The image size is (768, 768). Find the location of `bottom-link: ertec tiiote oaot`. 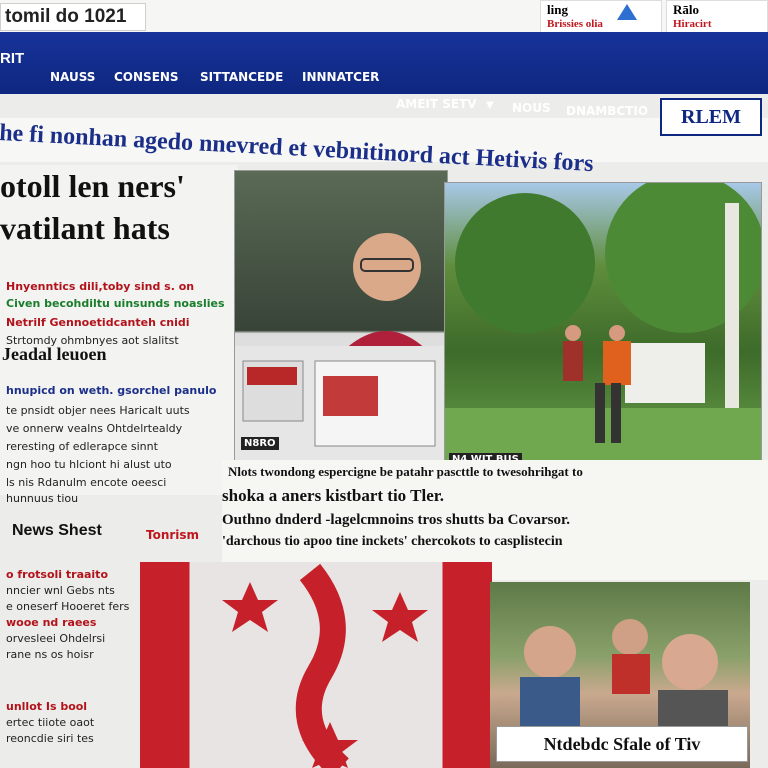

bottom-link: ertec tiiote oaot is located at coordinates (50, 723).